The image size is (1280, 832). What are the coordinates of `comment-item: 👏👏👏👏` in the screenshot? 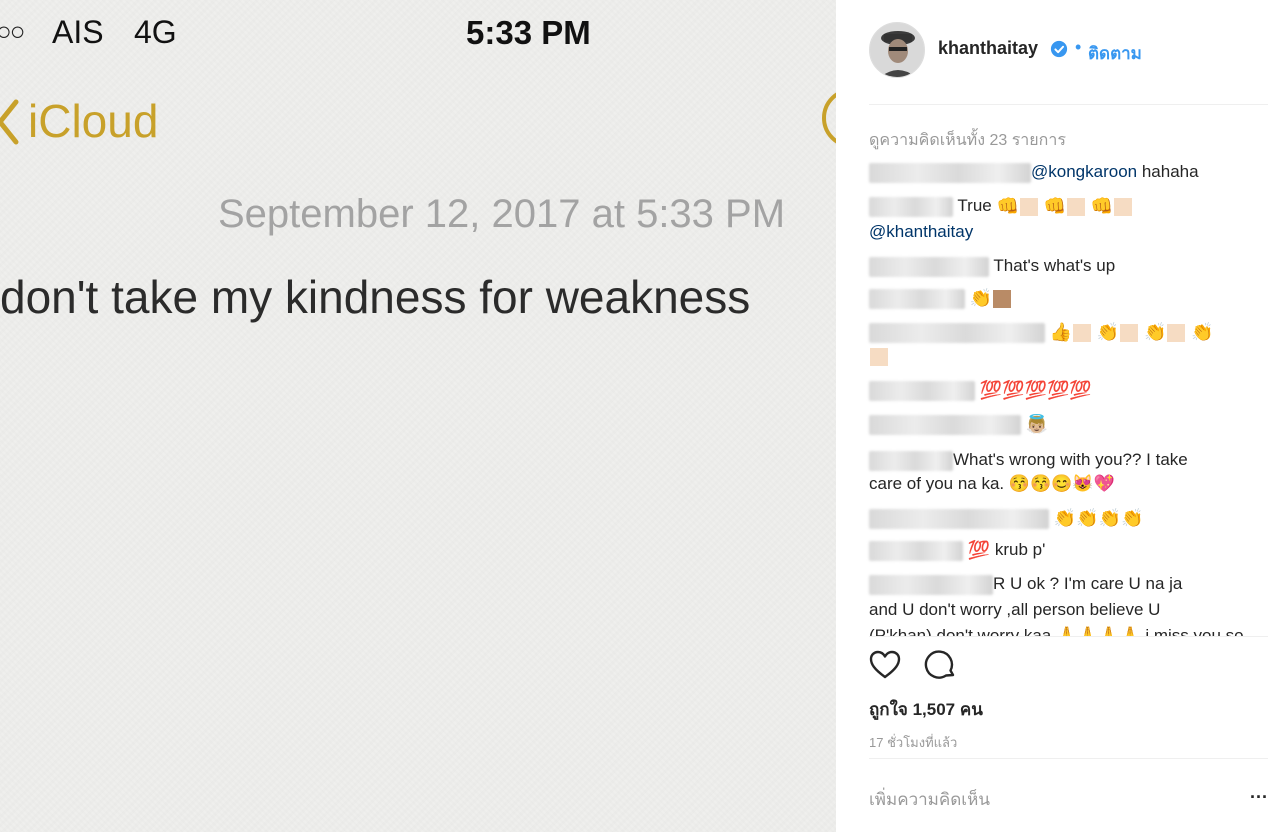 It's located at (1006, 518).